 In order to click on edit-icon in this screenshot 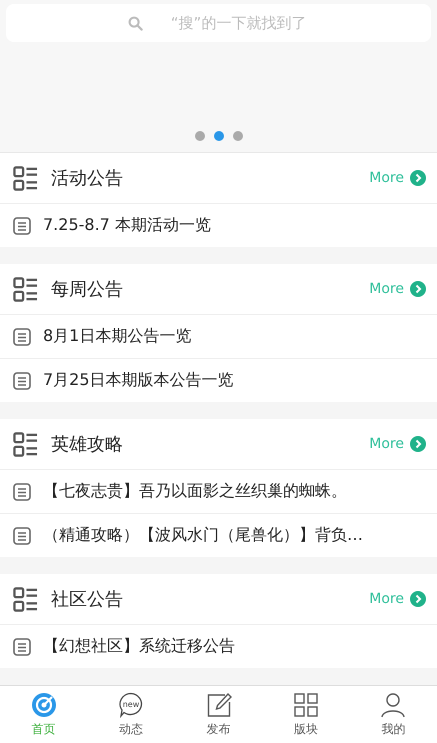, I will do `click(219, 705)`.